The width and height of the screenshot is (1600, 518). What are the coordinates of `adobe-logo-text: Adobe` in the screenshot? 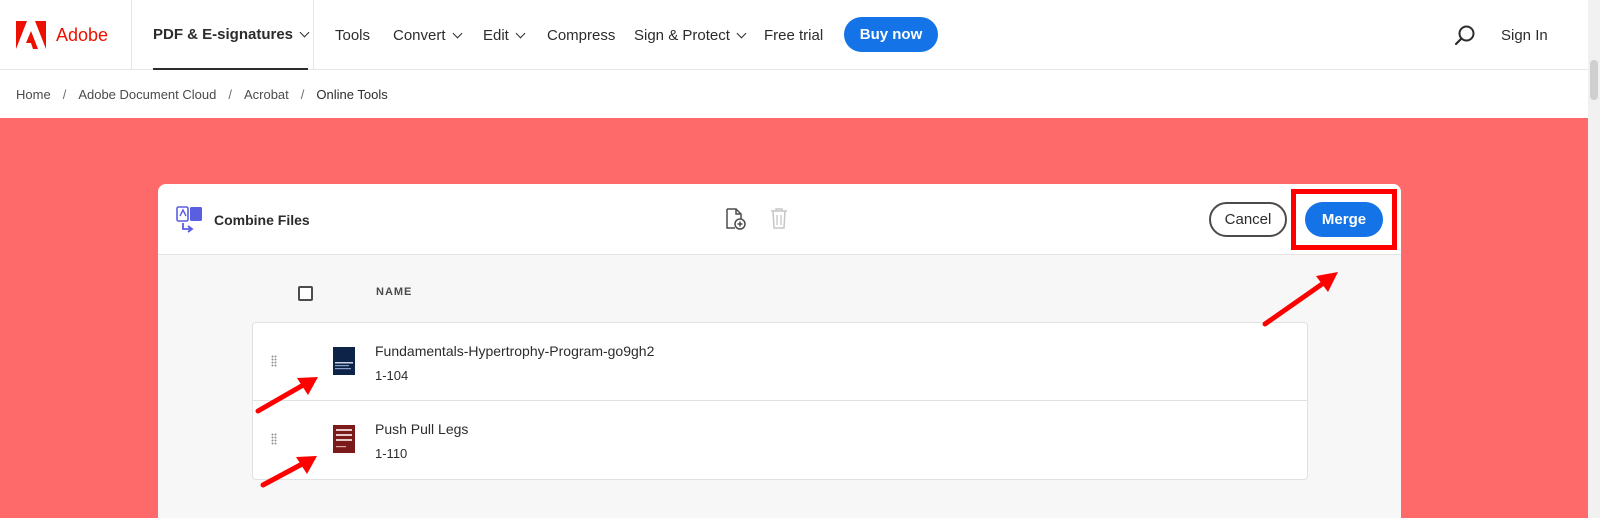 It's located at (82, 34).